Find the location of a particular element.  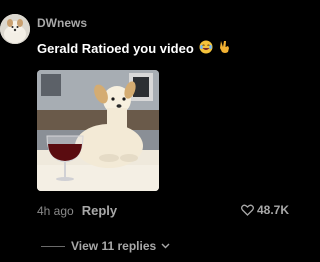

laughing-face-icon is located at coordinates (206, 48).